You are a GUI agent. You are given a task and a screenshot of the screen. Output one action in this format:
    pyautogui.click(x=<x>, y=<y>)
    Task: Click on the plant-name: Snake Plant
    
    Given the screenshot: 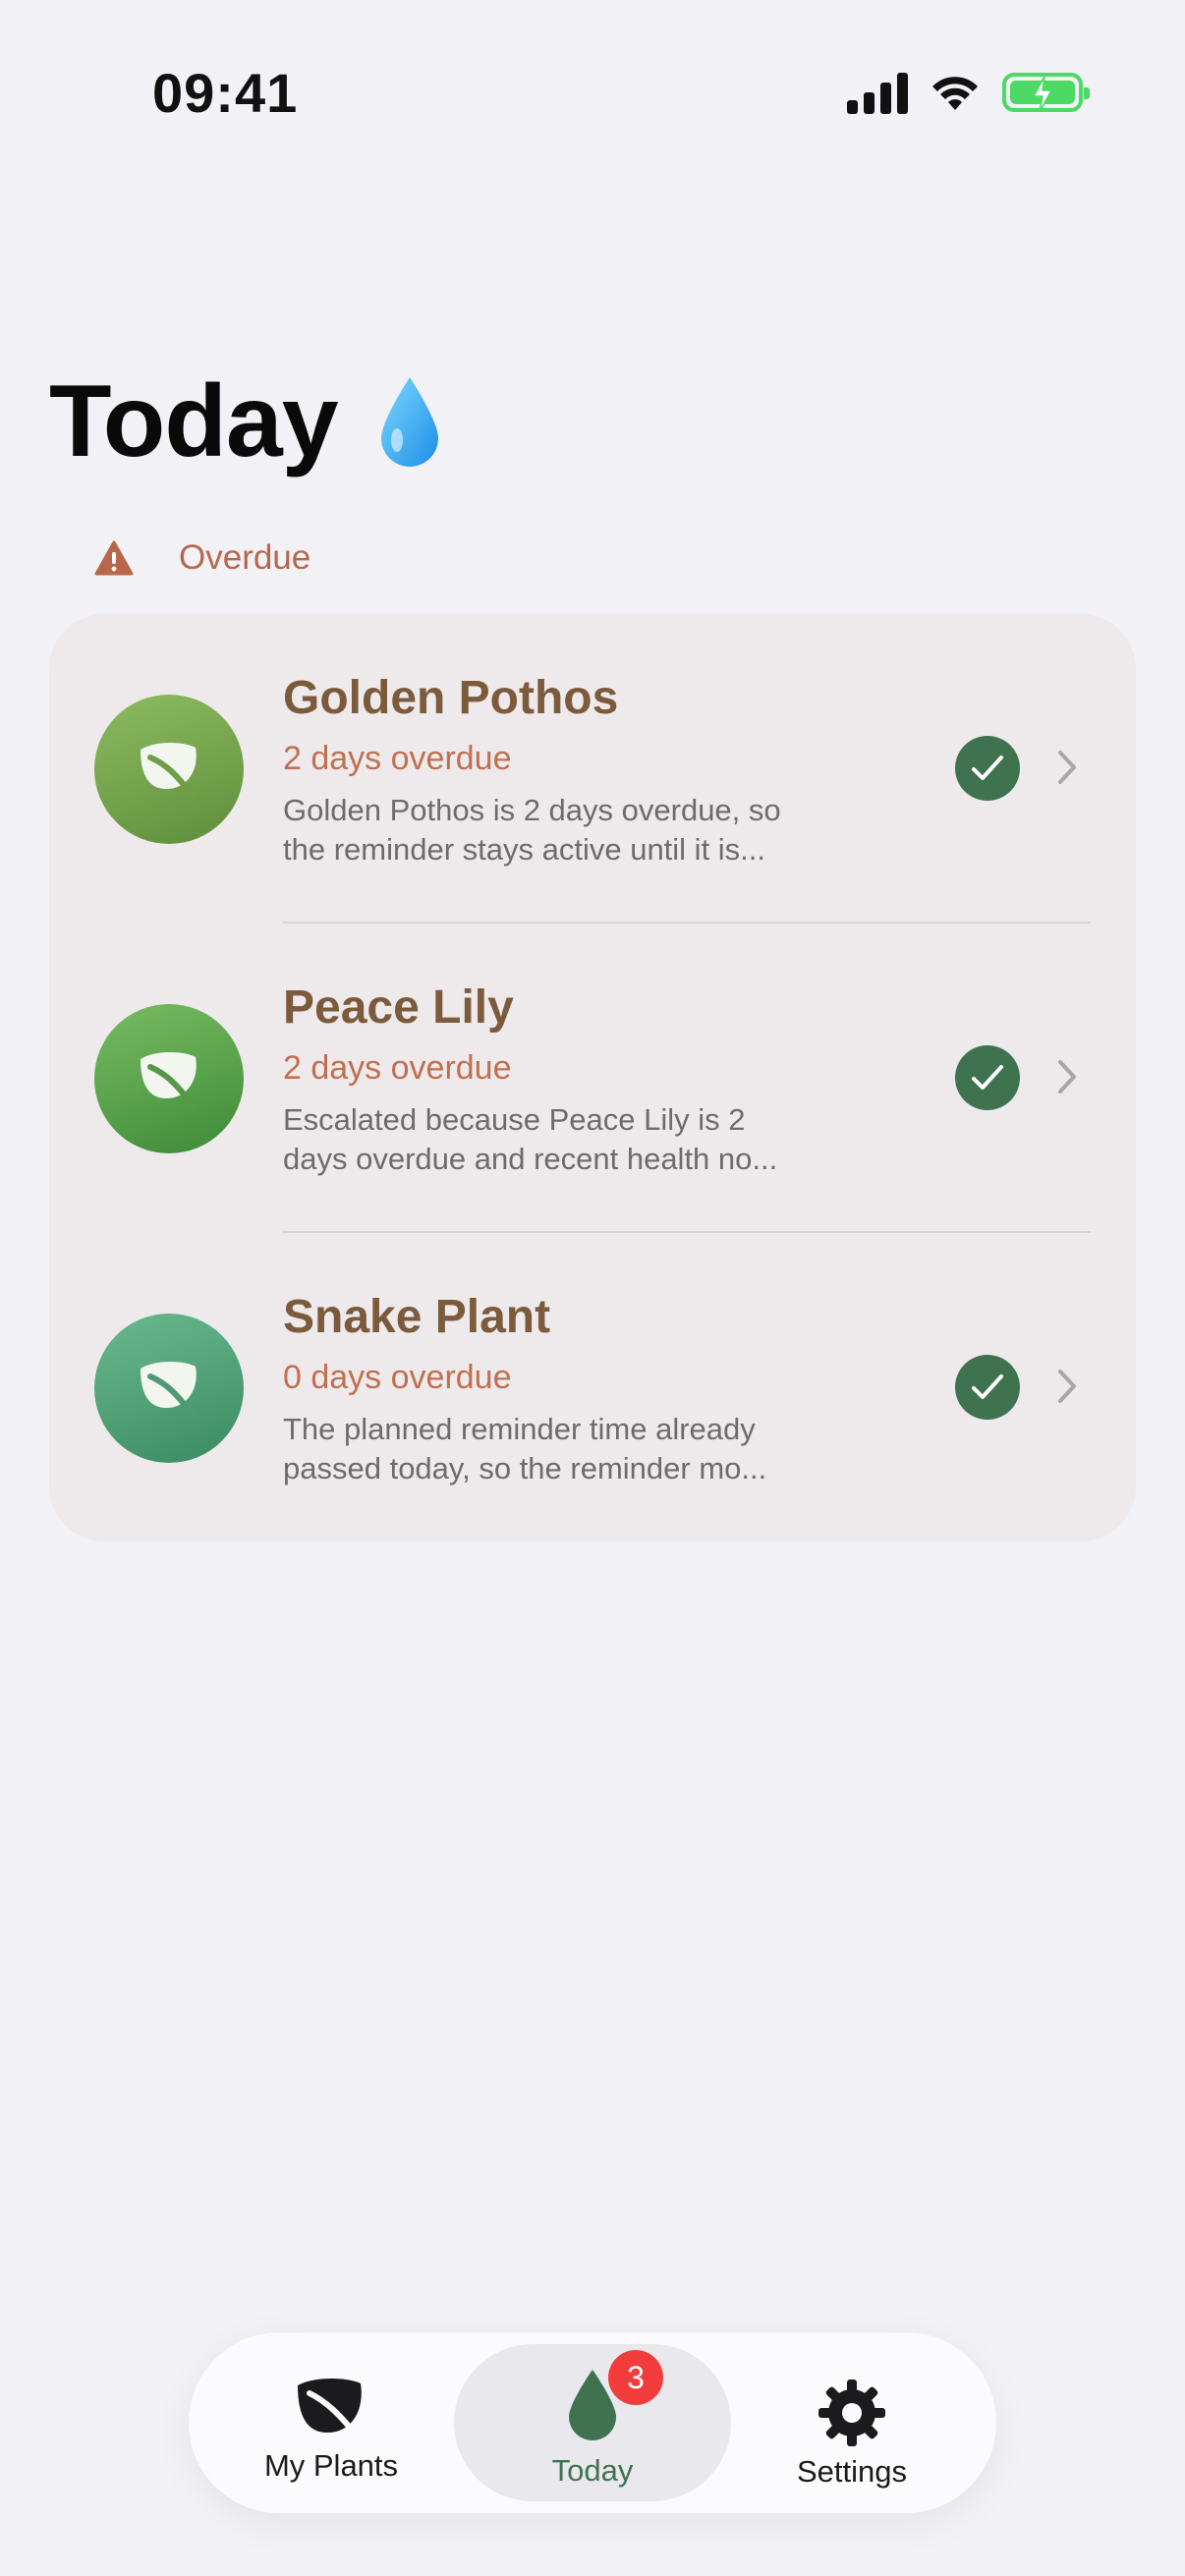 What is the action you would take?
    pyautogui.click(x=417, y=1317)
    